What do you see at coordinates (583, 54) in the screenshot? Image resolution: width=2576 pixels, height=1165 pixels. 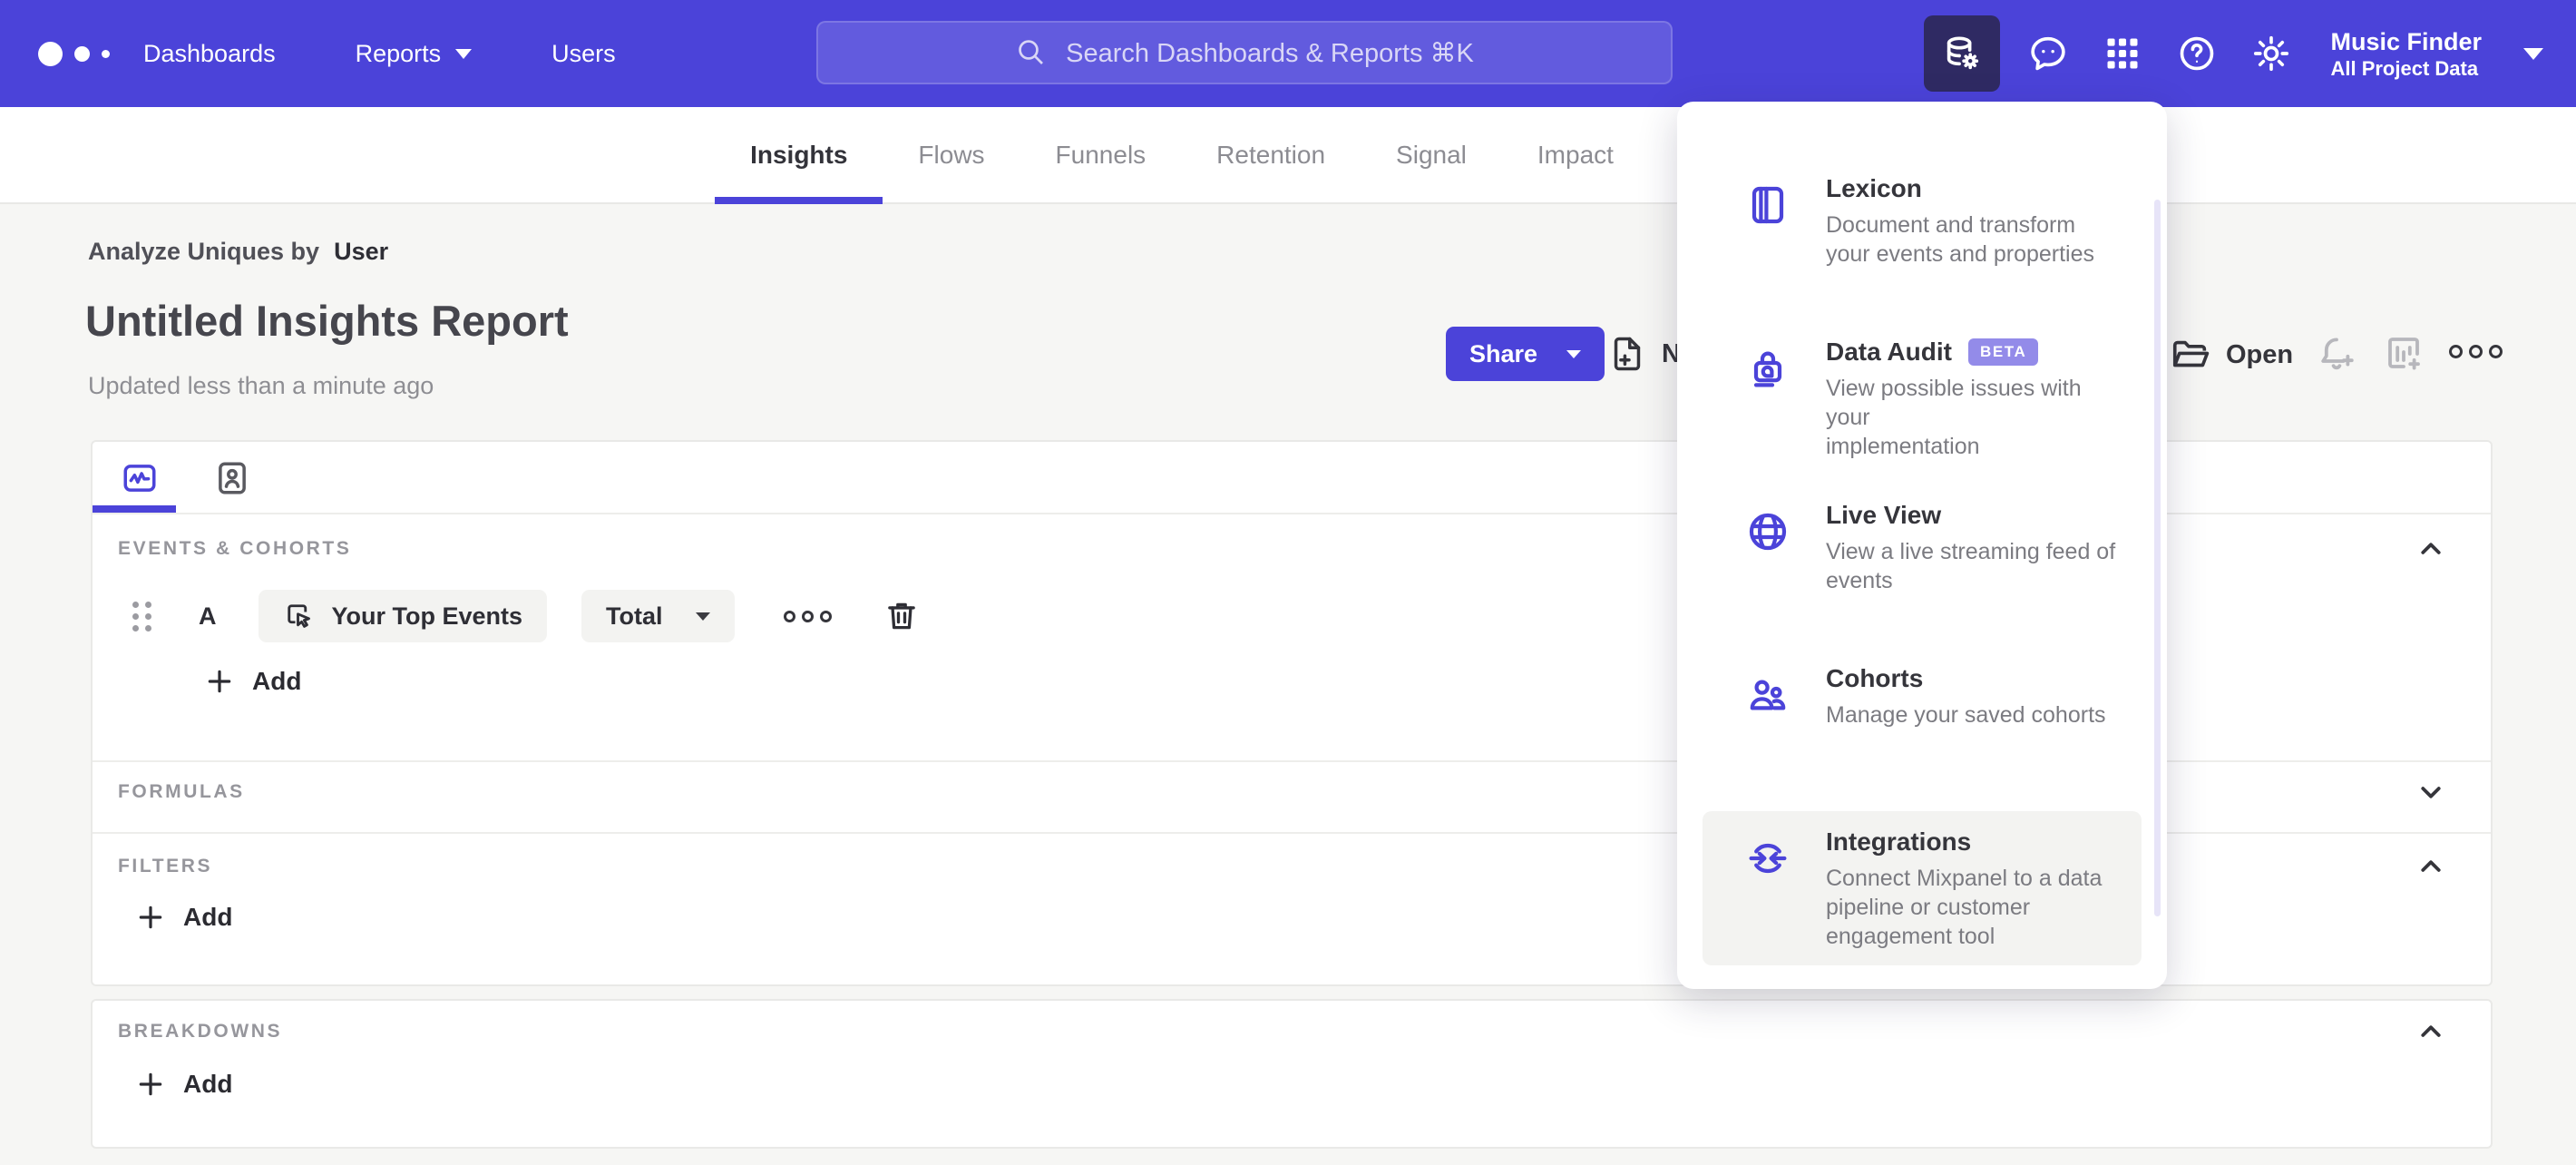 I see `nav-users: Users` at bounding box center [583, 54].